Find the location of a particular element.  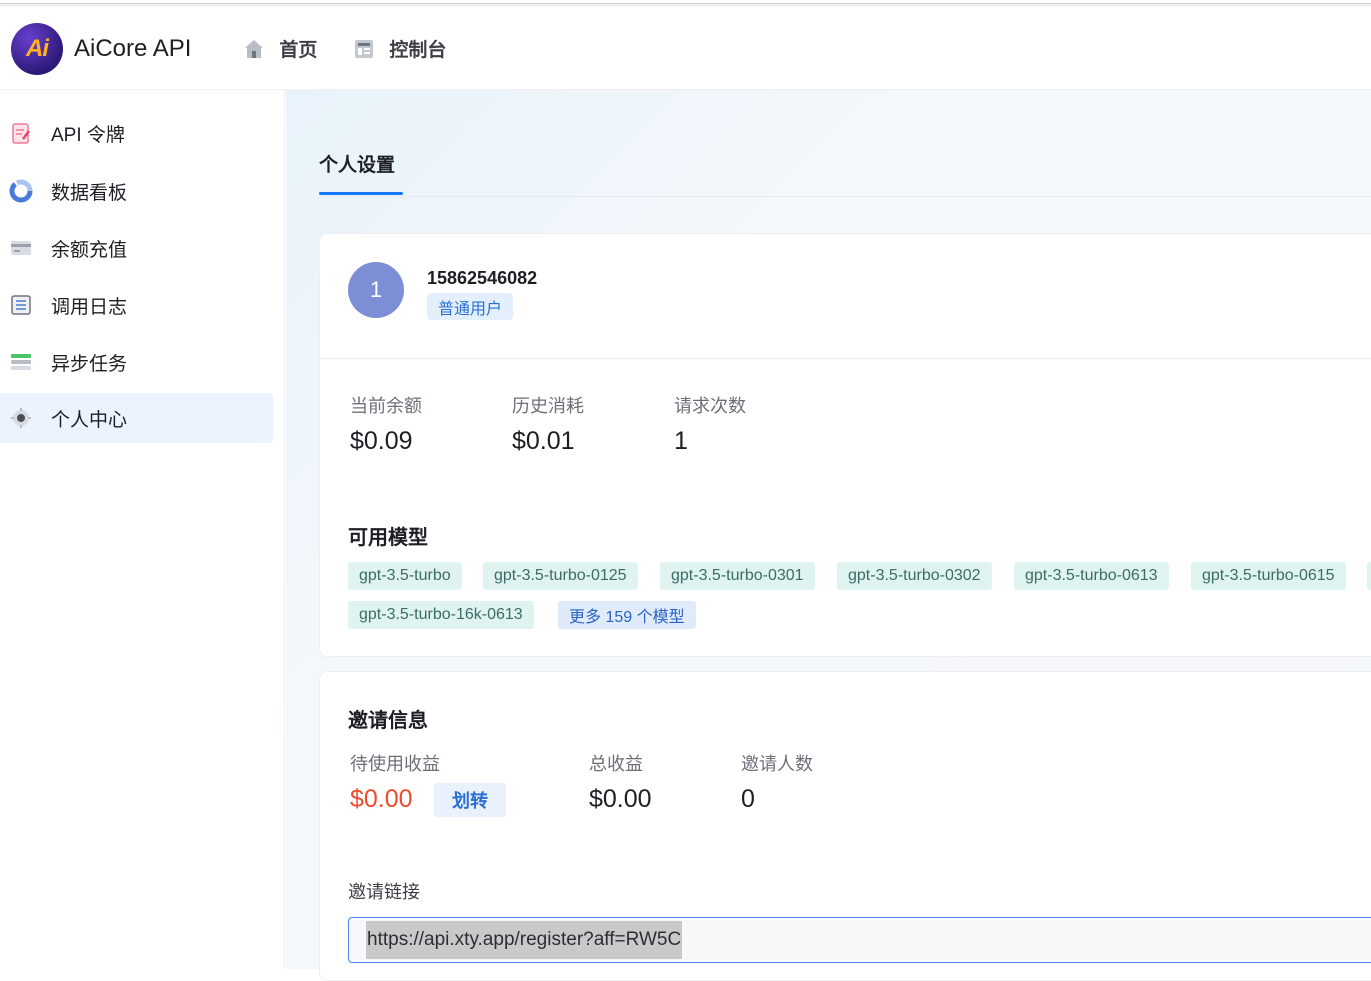

invite-link-label: 邀请链接 is located at coordinates (384, 892).